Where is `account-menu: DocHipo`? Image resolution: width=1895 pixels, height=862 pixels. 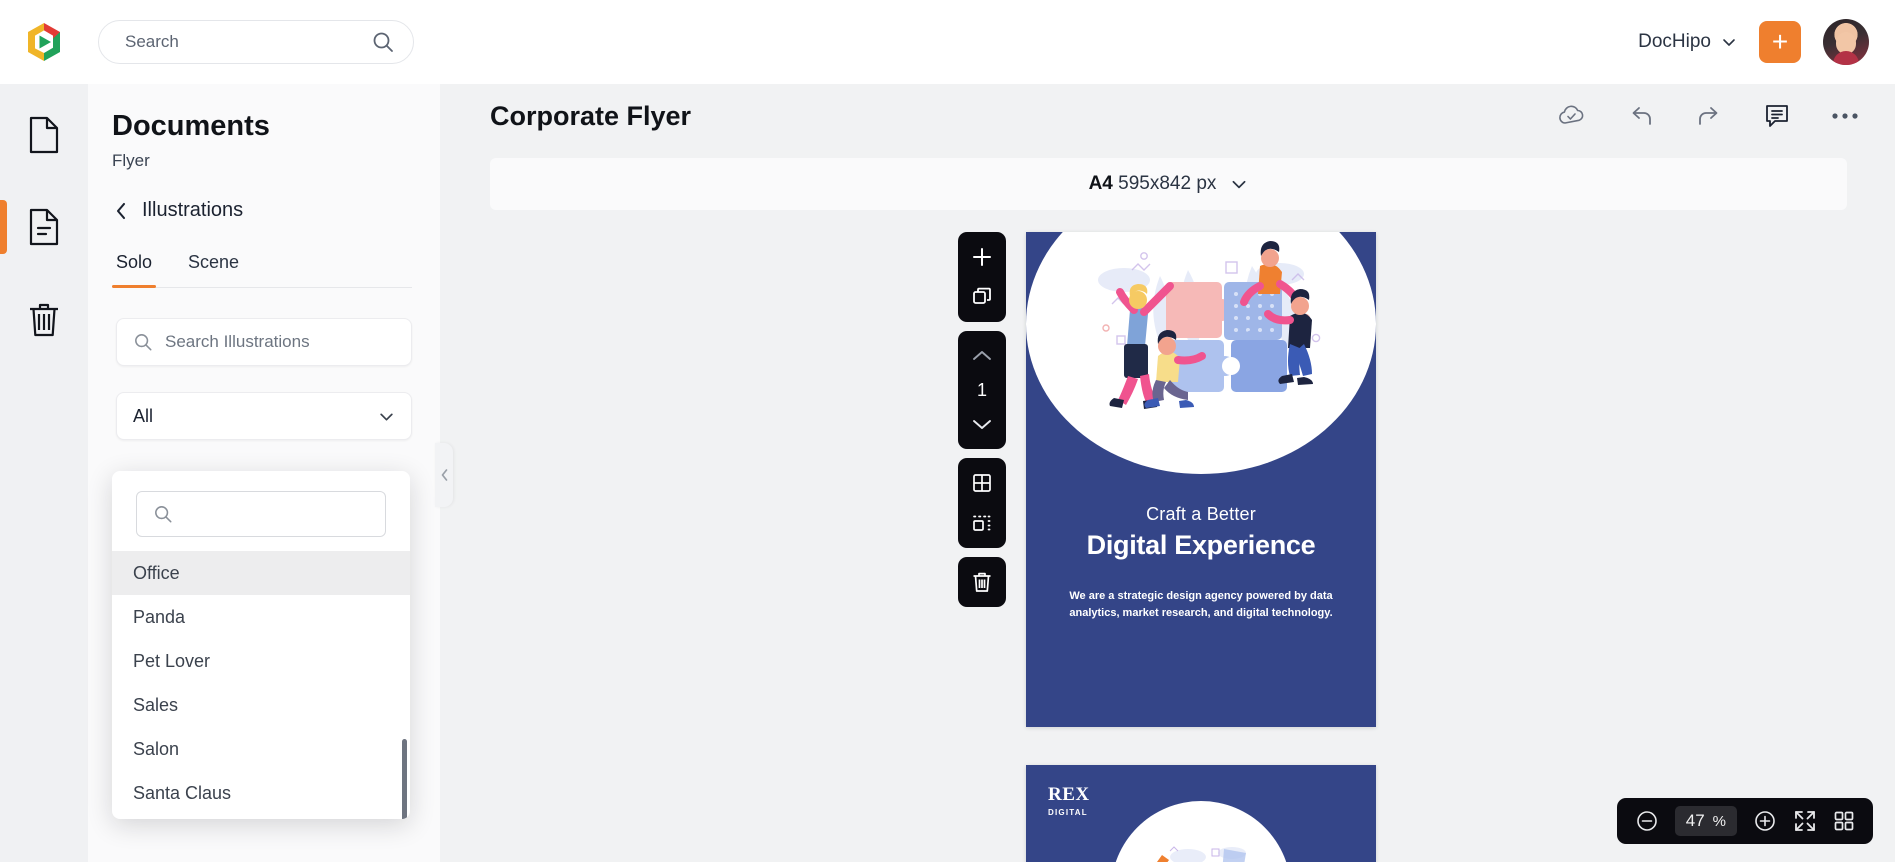
account-menu: DocHipo is located at coordinates (1687, 42).